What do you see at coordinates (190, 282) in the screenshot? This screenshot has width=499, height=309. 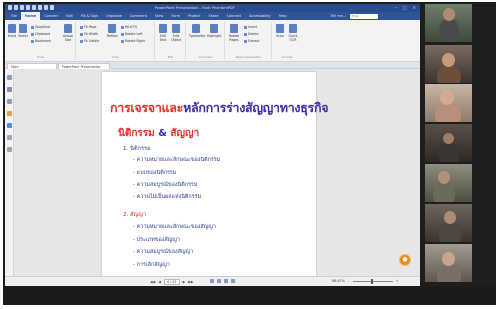 I see `last-page-icon: ▶▶` at bounding box center [190, 282].